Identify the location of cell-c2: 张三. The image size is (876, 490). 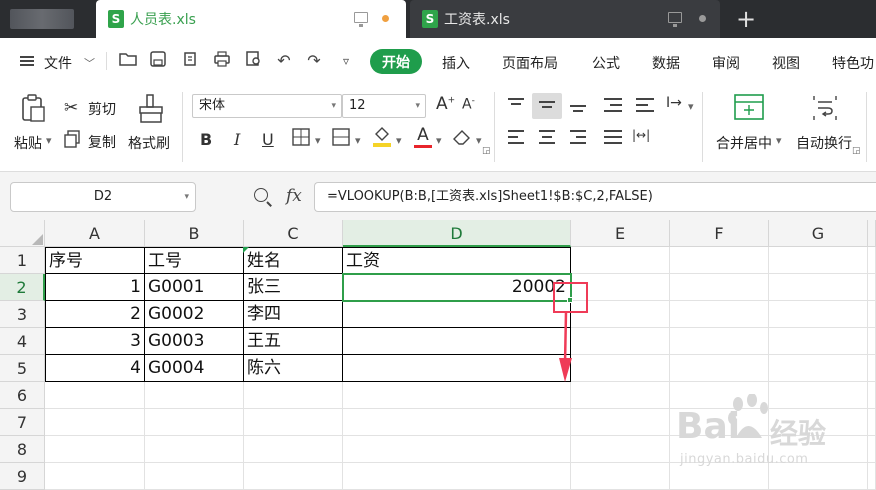
(293, 287).